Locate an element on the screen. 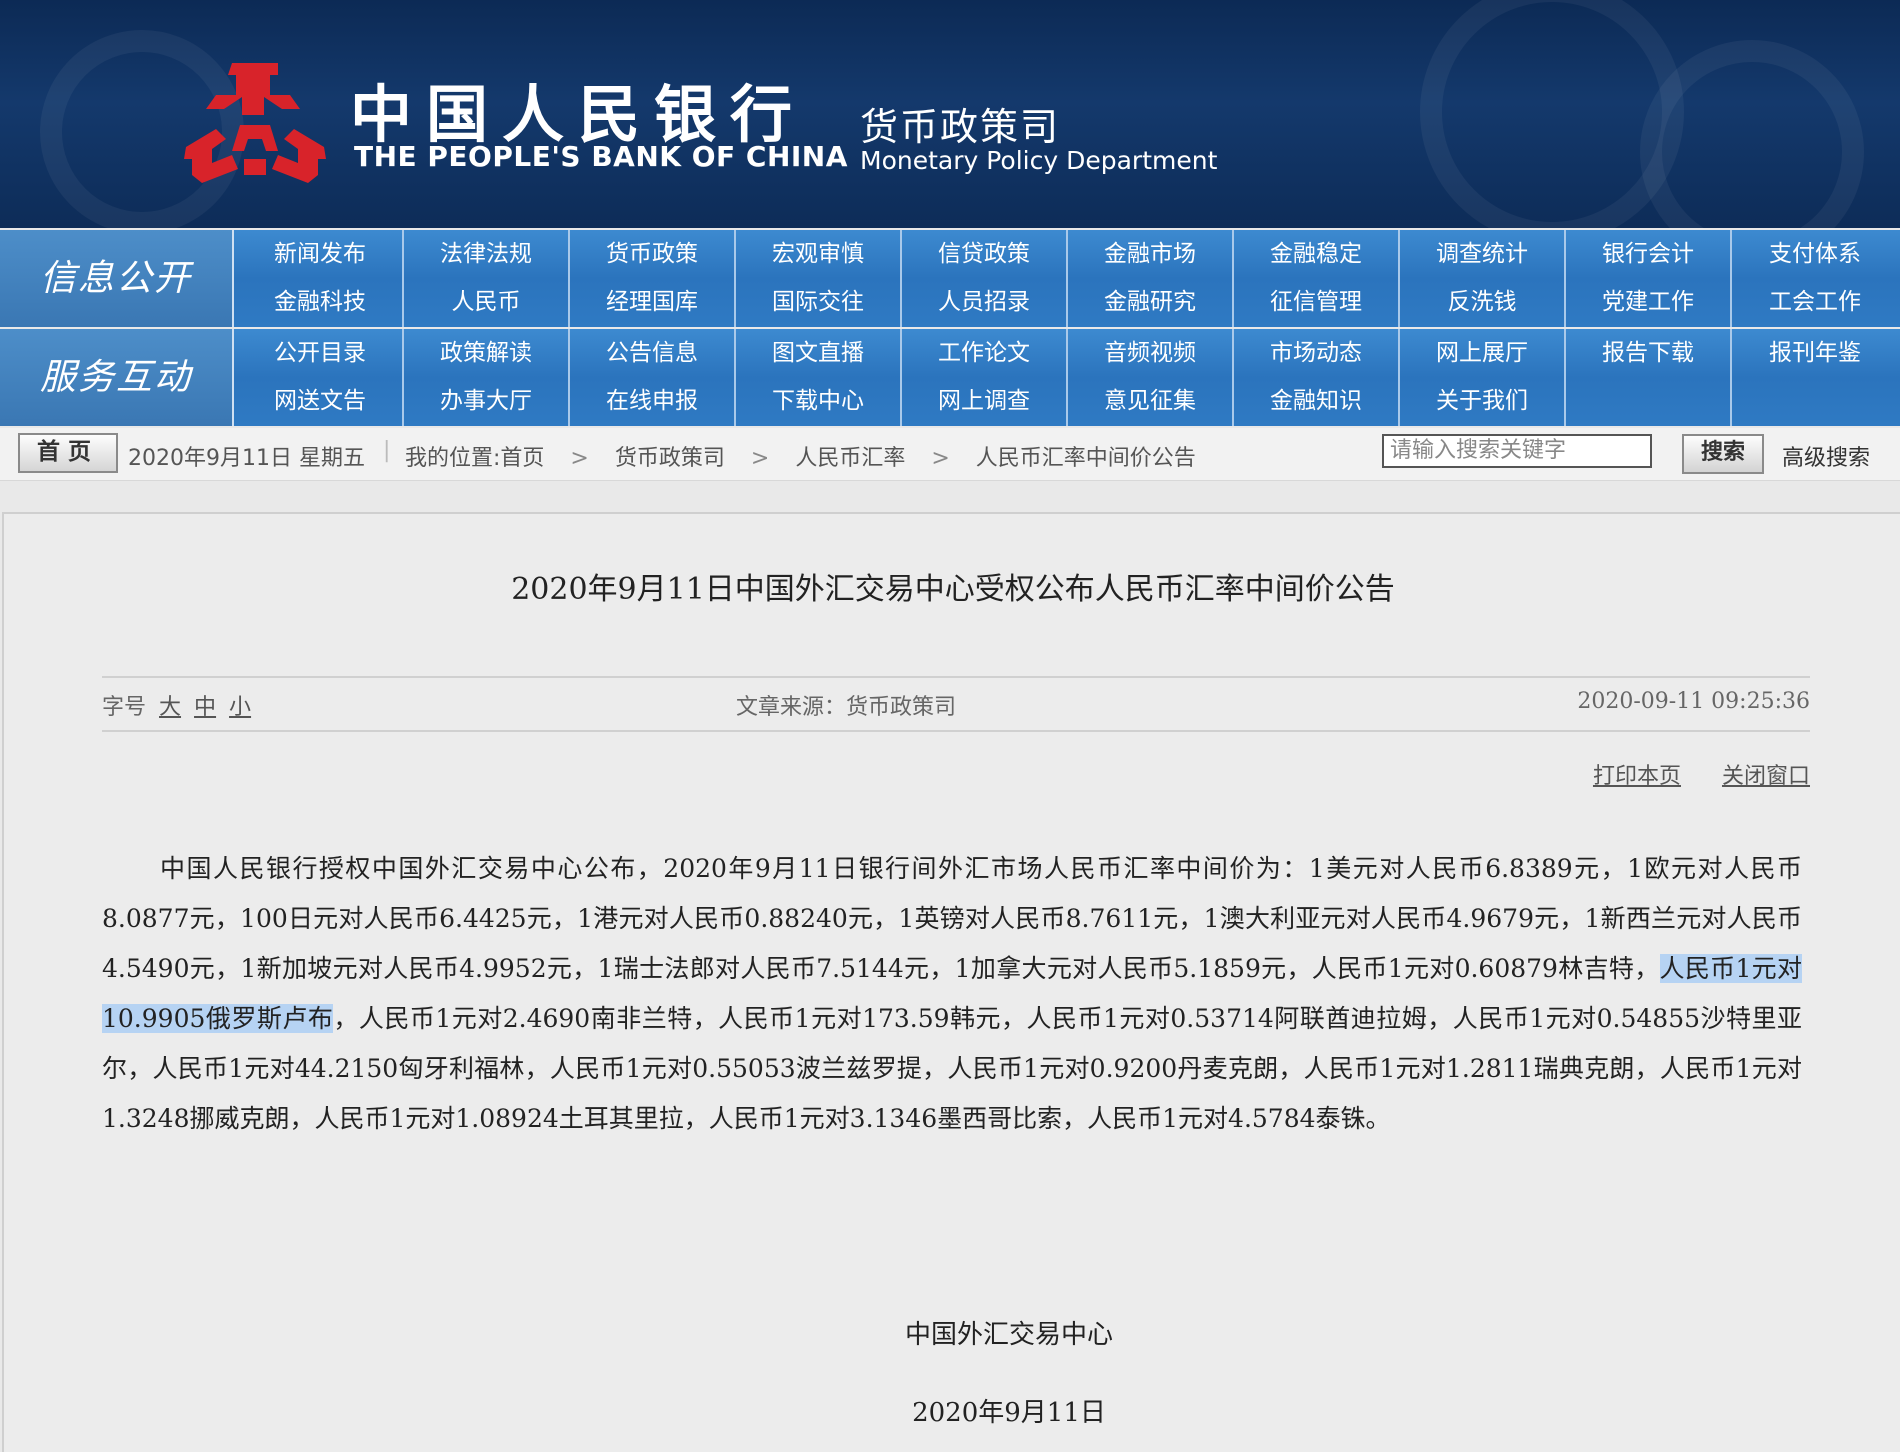 This screenshot has height=1452, width=1900. nav-item: 银行会计 is located at coordinates (1649, 254).